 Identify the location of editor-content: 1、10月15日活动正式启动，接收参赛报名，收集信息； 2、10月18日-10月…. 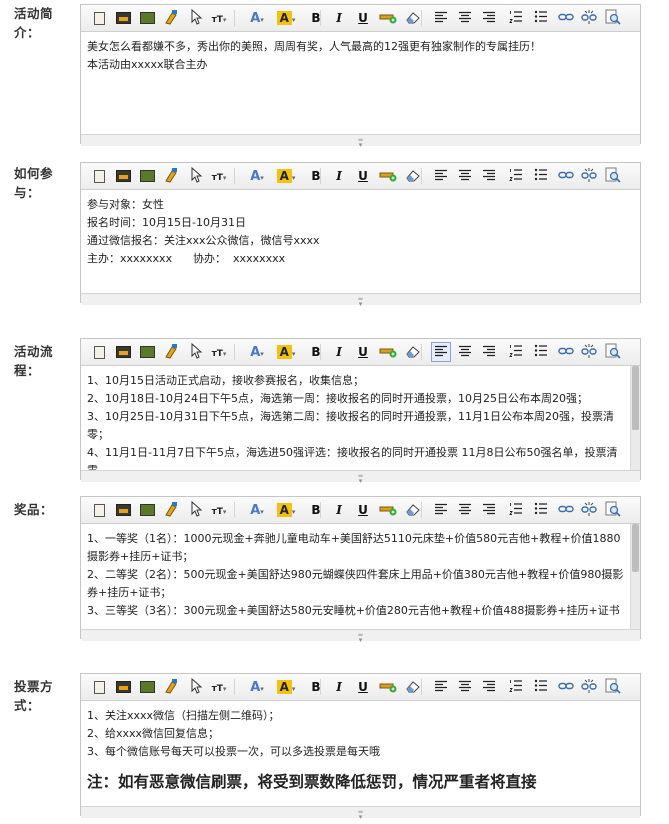
(360, 418).